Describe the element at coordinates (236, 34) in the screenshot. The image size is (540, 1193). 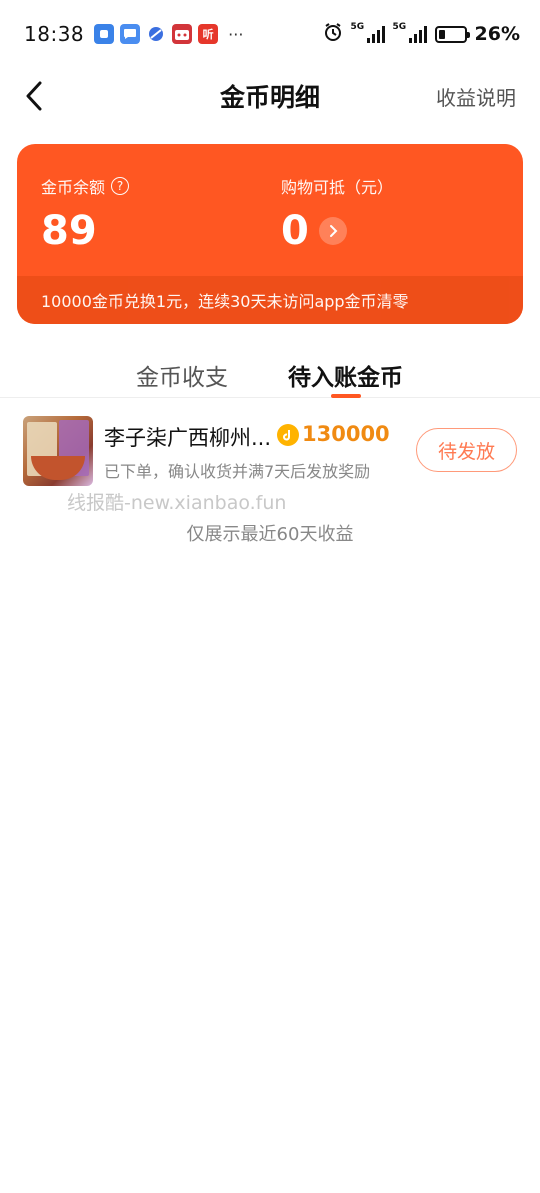
I see `more-notifications-icon: ···` at that location.